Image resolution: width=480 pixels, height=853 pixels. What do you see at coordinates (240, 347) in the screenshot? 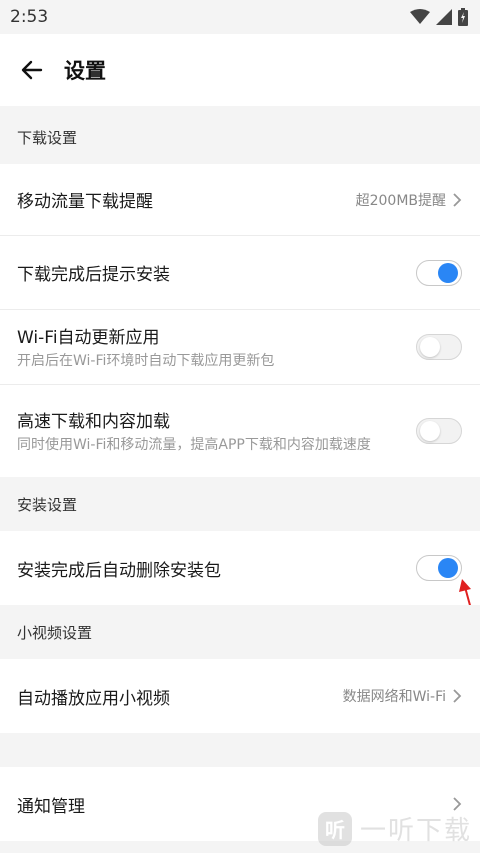
I see `wifi-auto-update-row: Wi-Fi自动更新应用 开启后在Wi-Fi环境时自动下载应用更新包` at bounding box center [240, 347].